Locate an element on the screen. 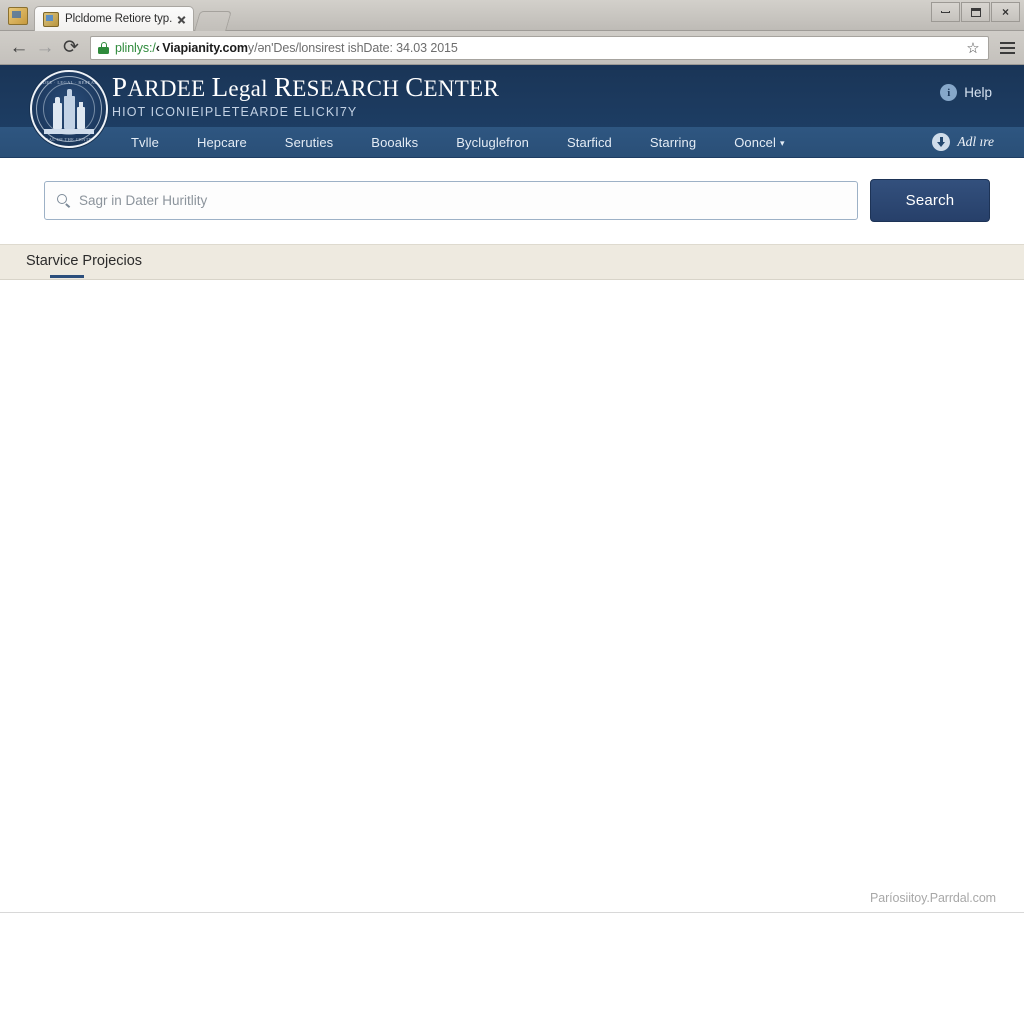 The height and width of the screenshot is (1024, 1024). lock-icon is located at coordinates (103, 47).